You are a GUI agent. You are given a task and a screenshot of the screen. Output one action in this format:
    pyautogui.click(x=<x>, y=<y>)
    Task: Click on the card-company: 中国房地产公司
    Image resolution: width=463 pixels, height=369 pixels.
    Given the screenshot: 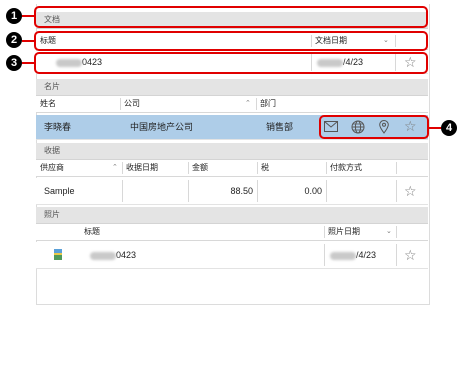 What is the action you would take?
    pyautogui.click(x=162, y=127)
    